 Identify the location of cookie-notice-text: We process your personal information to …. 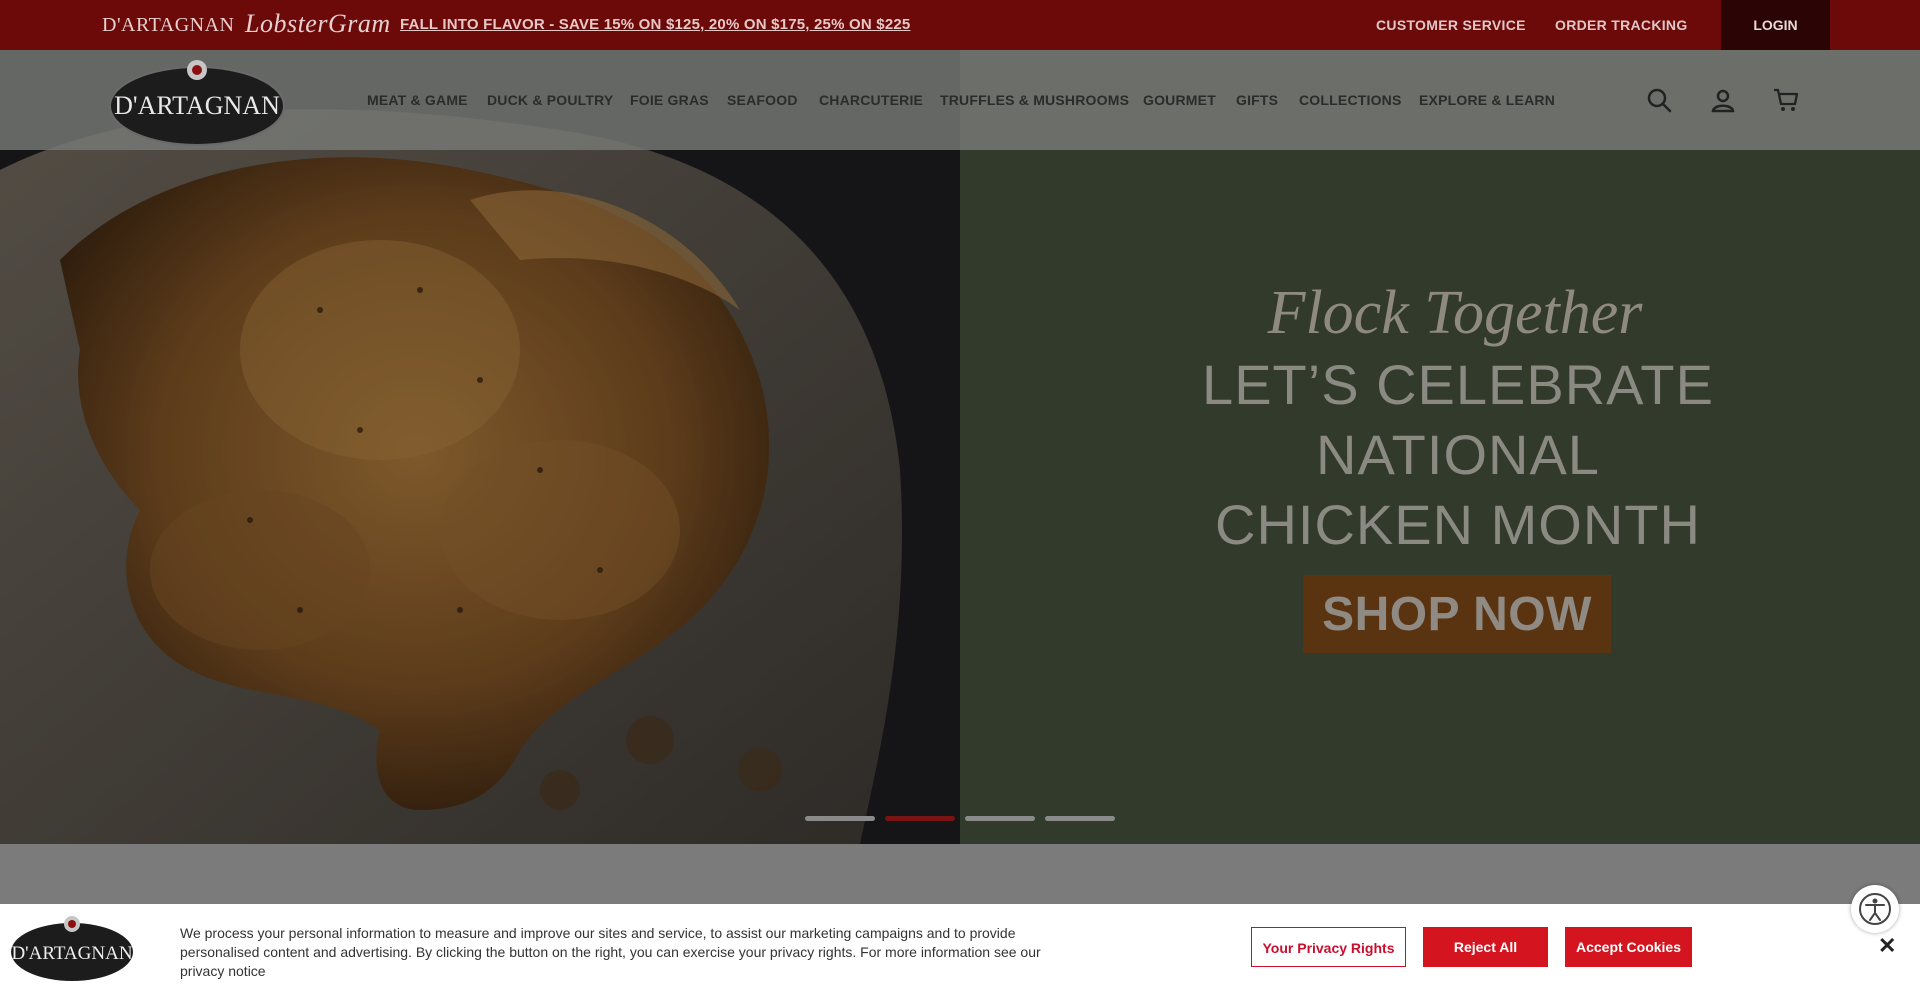
(610, 952).